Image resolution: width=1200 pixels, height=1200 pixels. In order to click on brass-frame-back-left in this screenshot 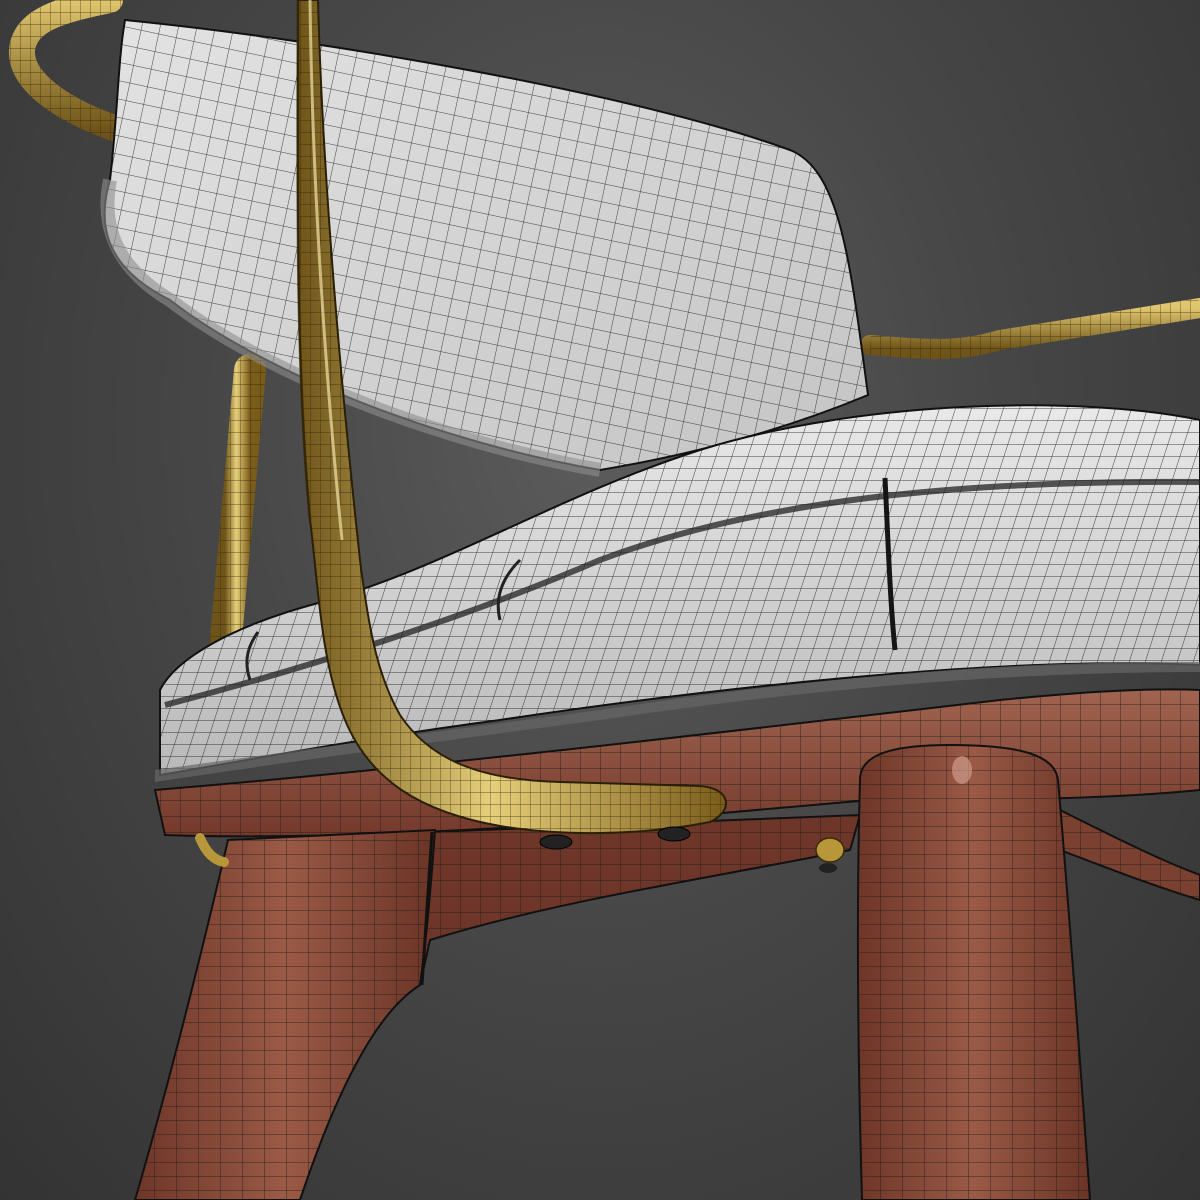, I will do `click(71, 71)`.